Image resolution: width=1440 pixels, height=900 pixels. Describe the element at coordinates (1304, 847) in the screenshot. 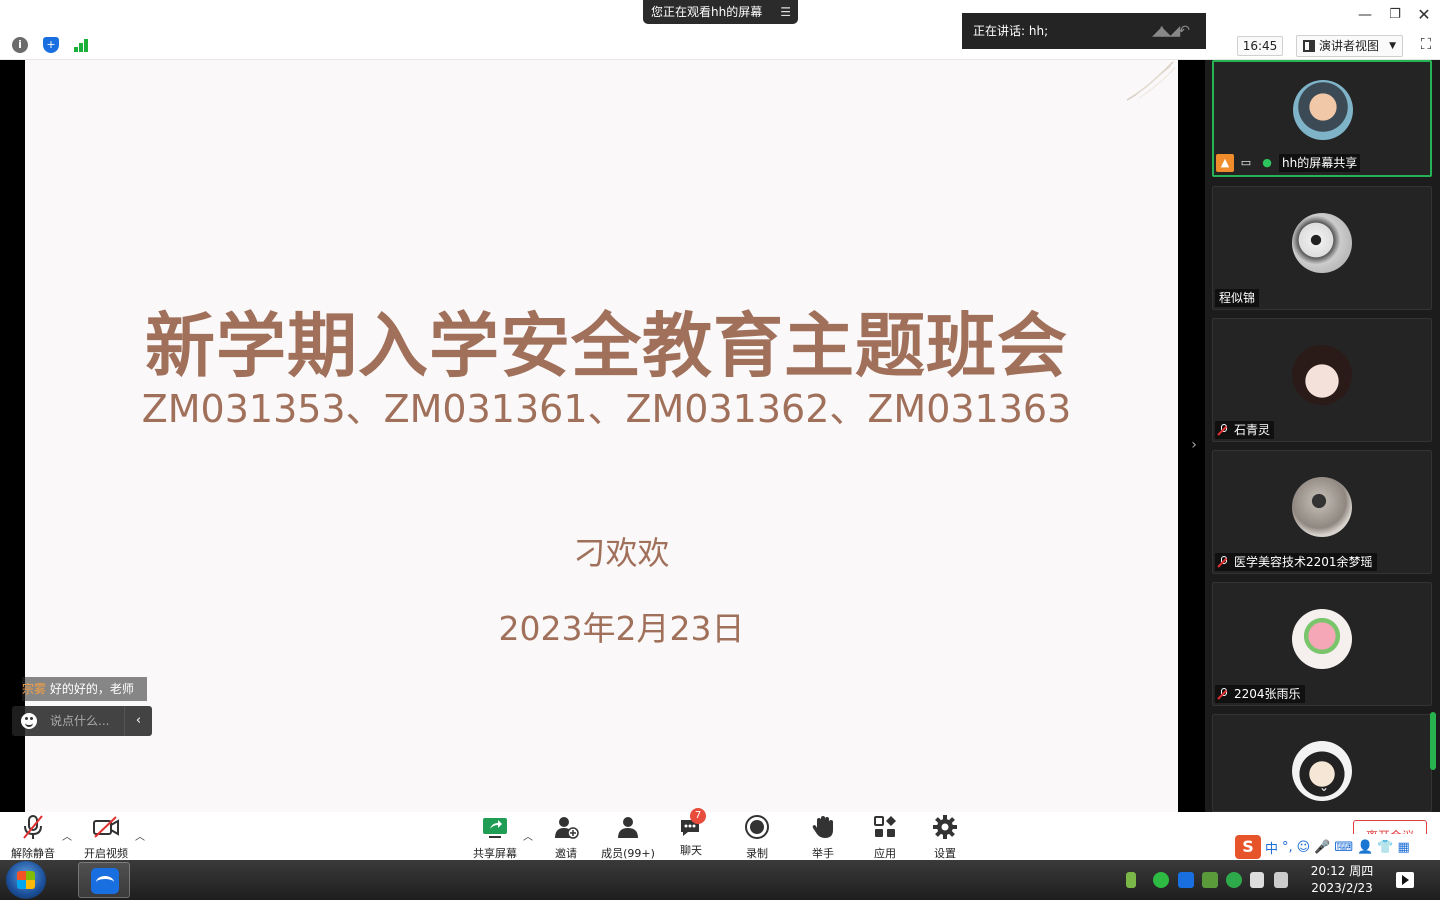

I see `emoji-face-icon: ☺` at that location.